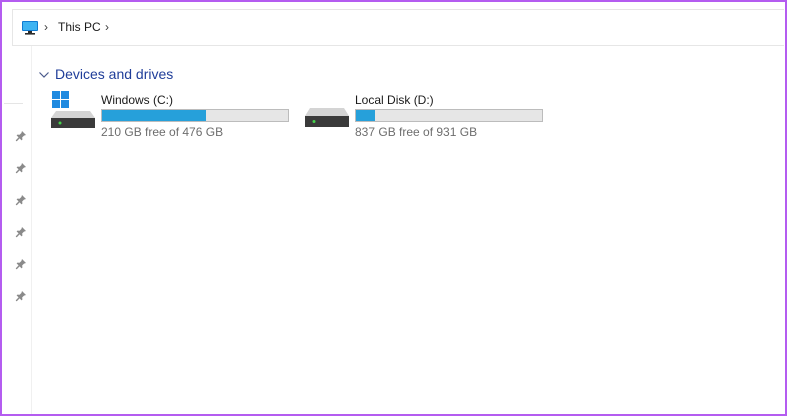  I want to click on drive-free-space: 210 GB free of 476 GB, so click(162, 132).